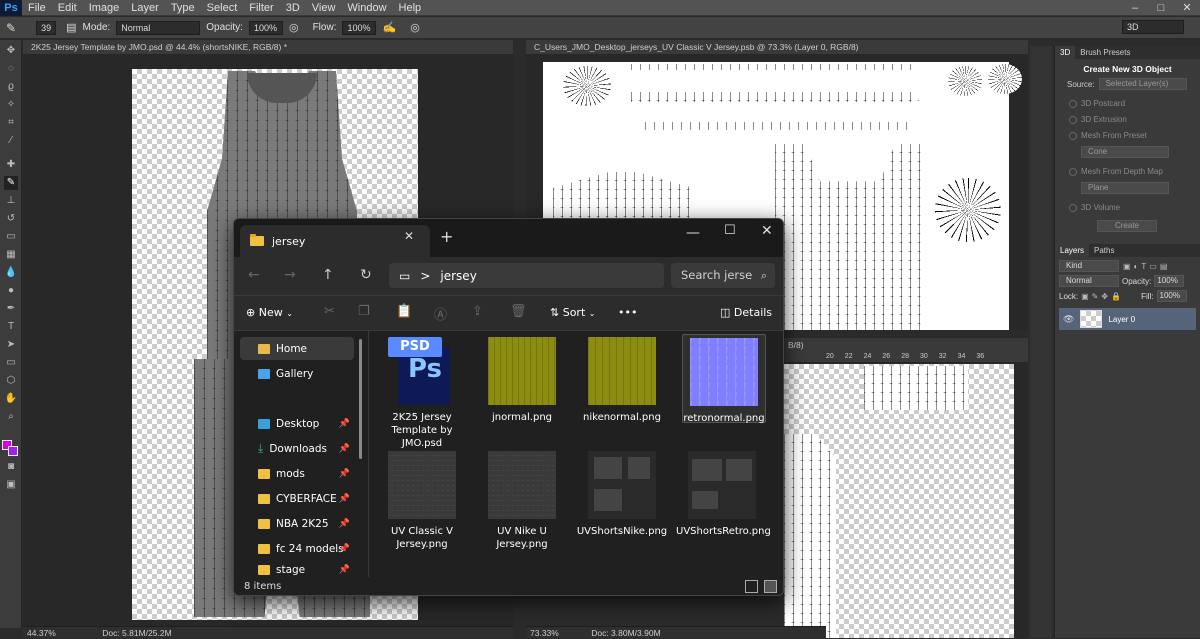  I want to click on option-3d-postcard: 3D Postcard, so click(1134, 104).